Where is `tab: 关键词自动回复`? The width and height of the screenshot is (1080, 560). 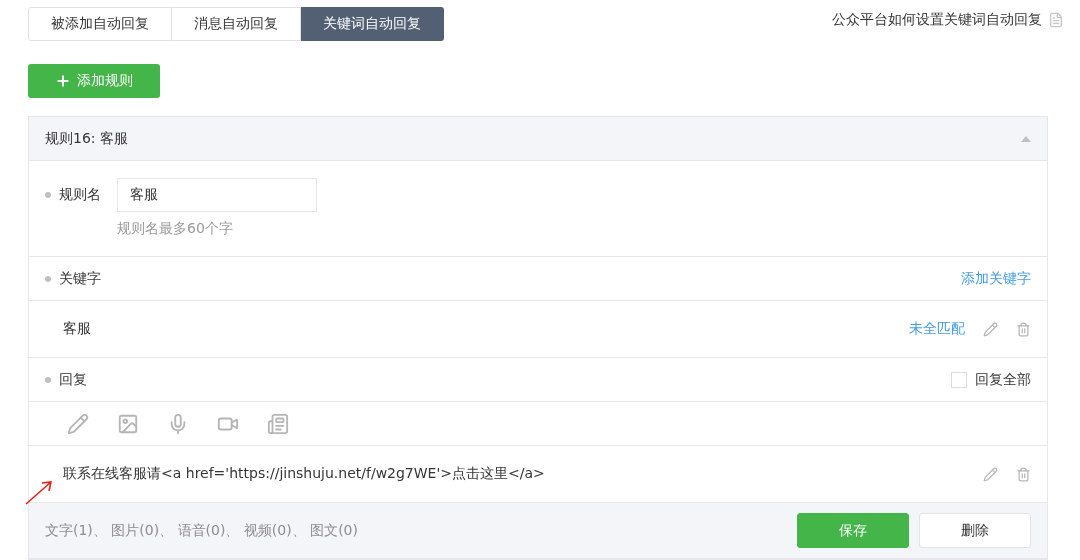
tab: 关键词自动回复 is located at coordinates (372, 24).